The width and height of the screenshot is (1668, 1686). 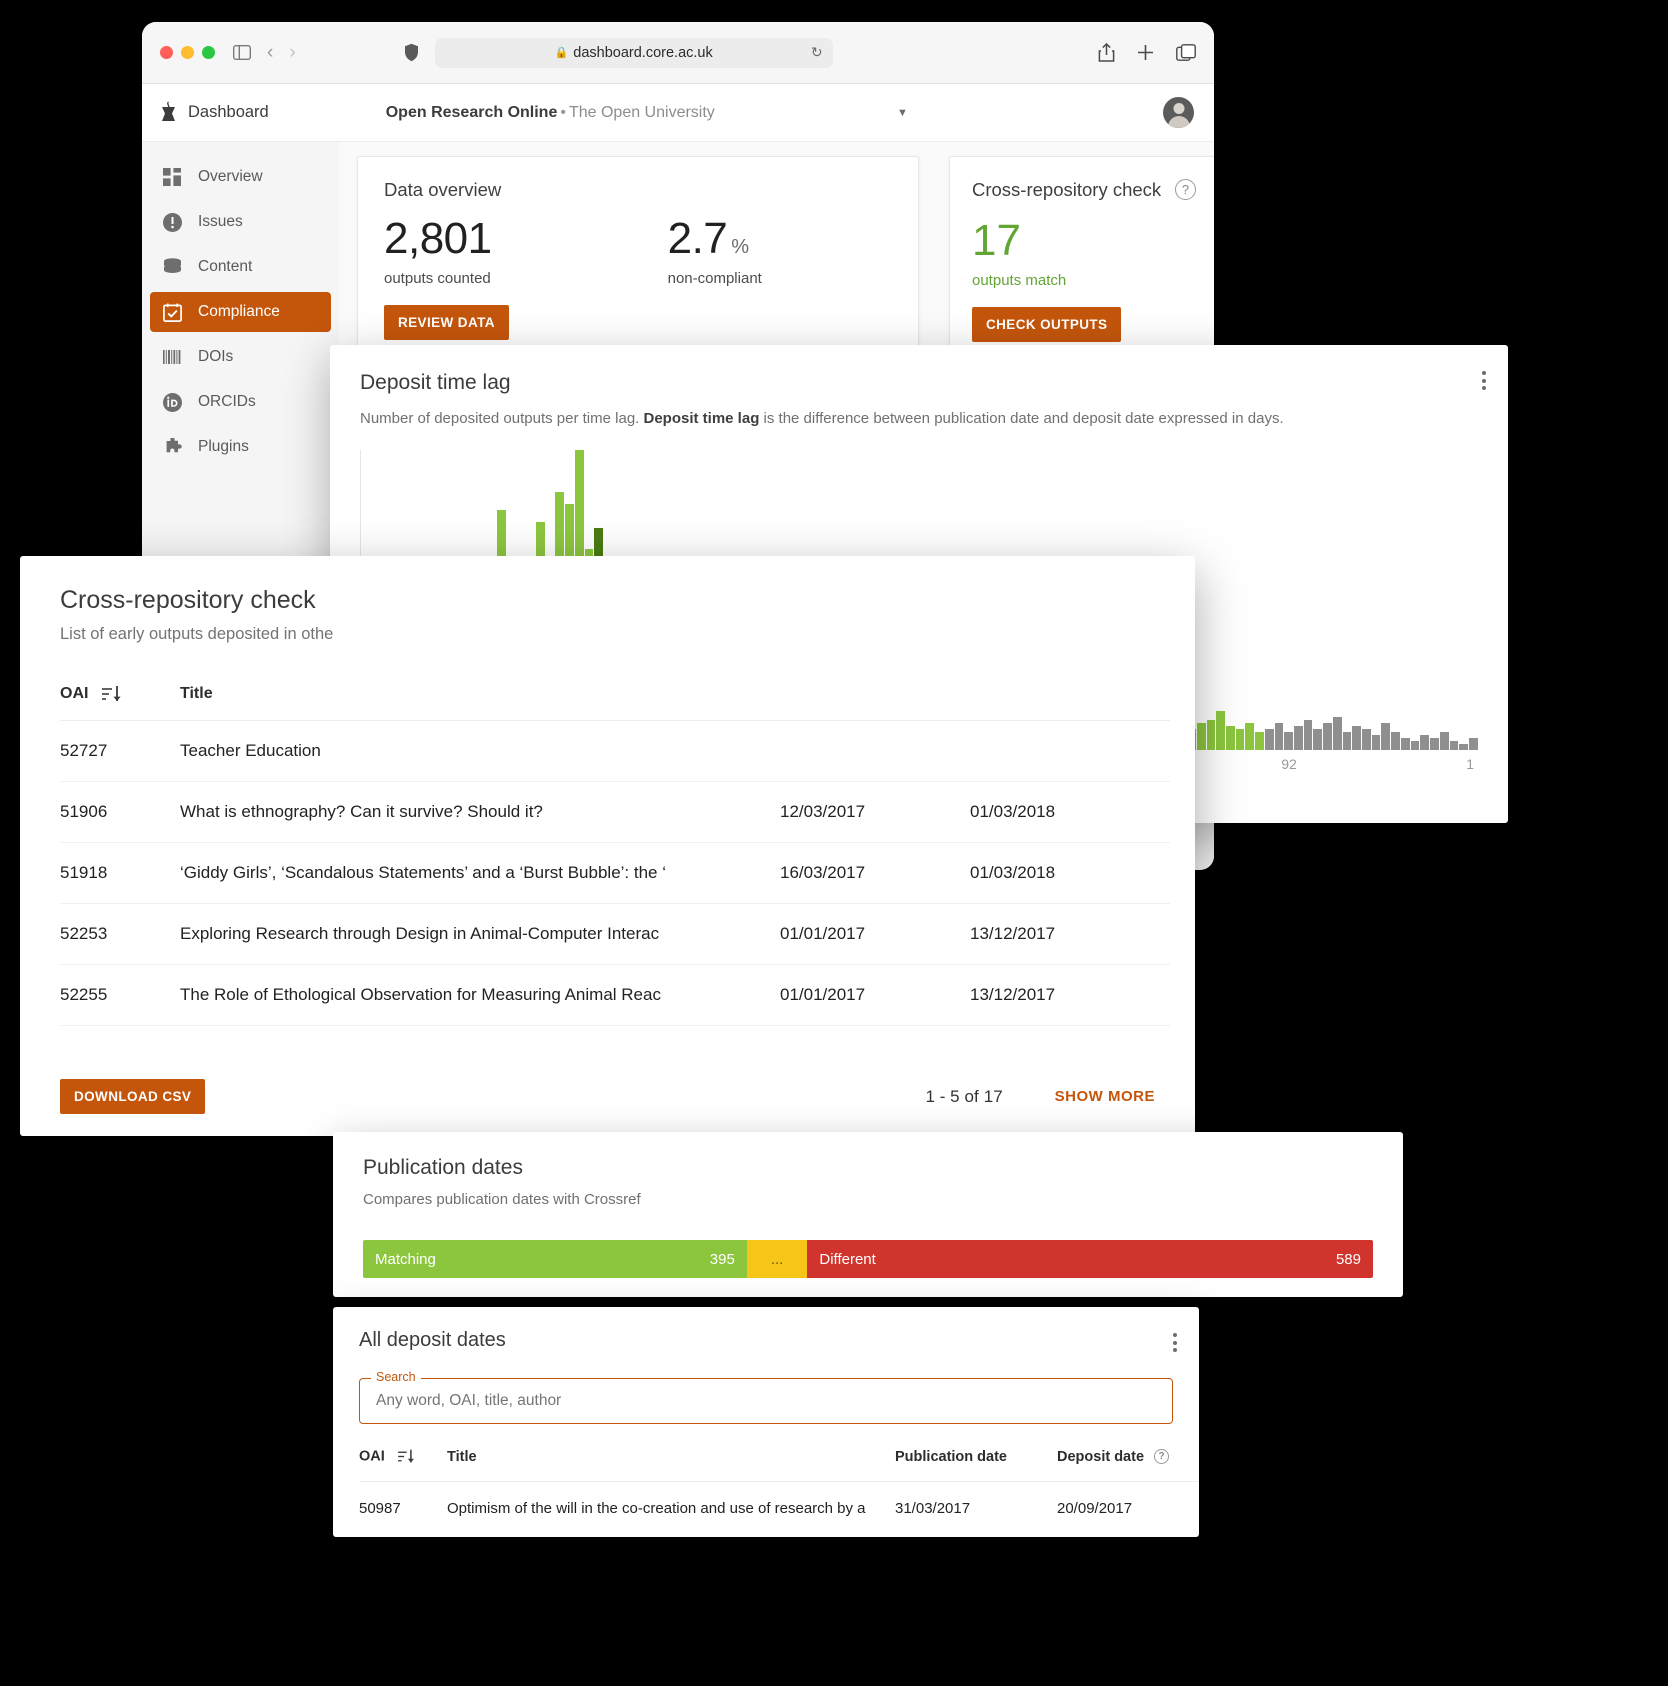 I want to click on table-row: 52727 Teacher Education, so click(x=615, y=751).